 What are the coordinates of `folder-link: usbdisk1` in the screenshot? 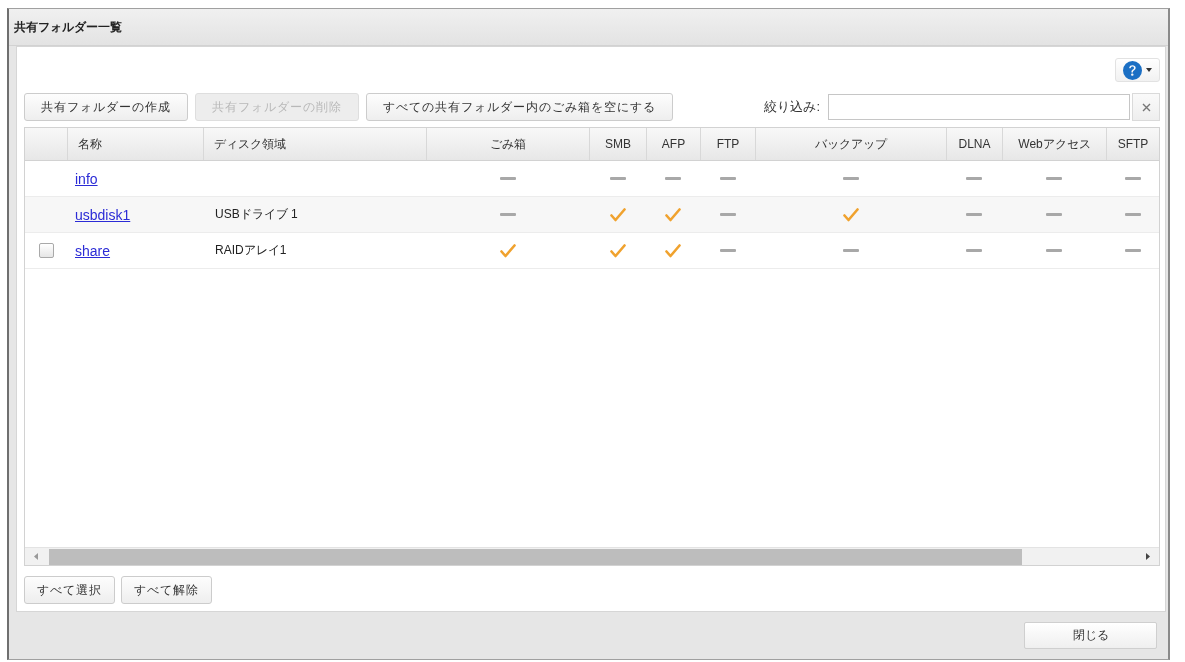 It's located at (103, 214).